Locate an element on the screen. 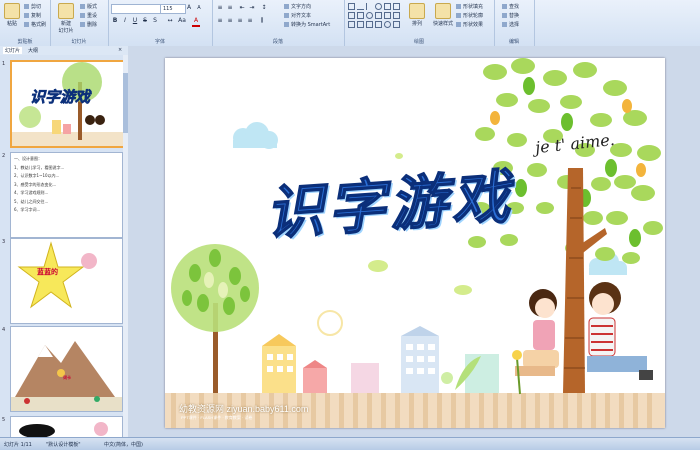  shape-fill-button: 形状填充 is located at coordinates (469, 6).